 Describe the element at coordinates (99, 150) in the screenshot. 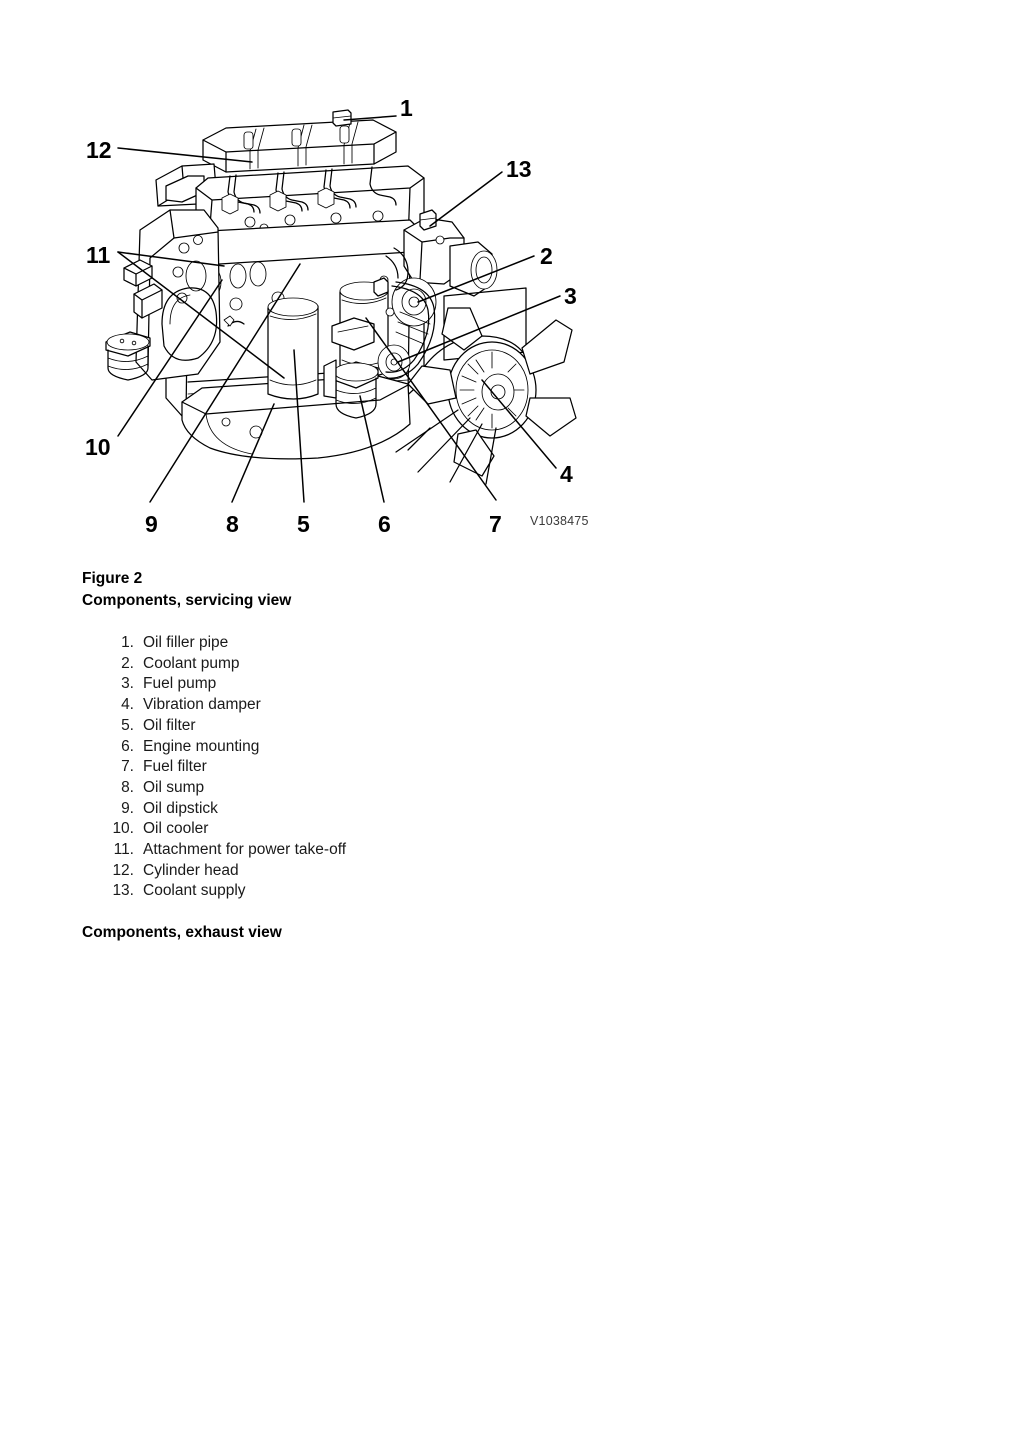

I see `callout-number-12: 12` at that location.